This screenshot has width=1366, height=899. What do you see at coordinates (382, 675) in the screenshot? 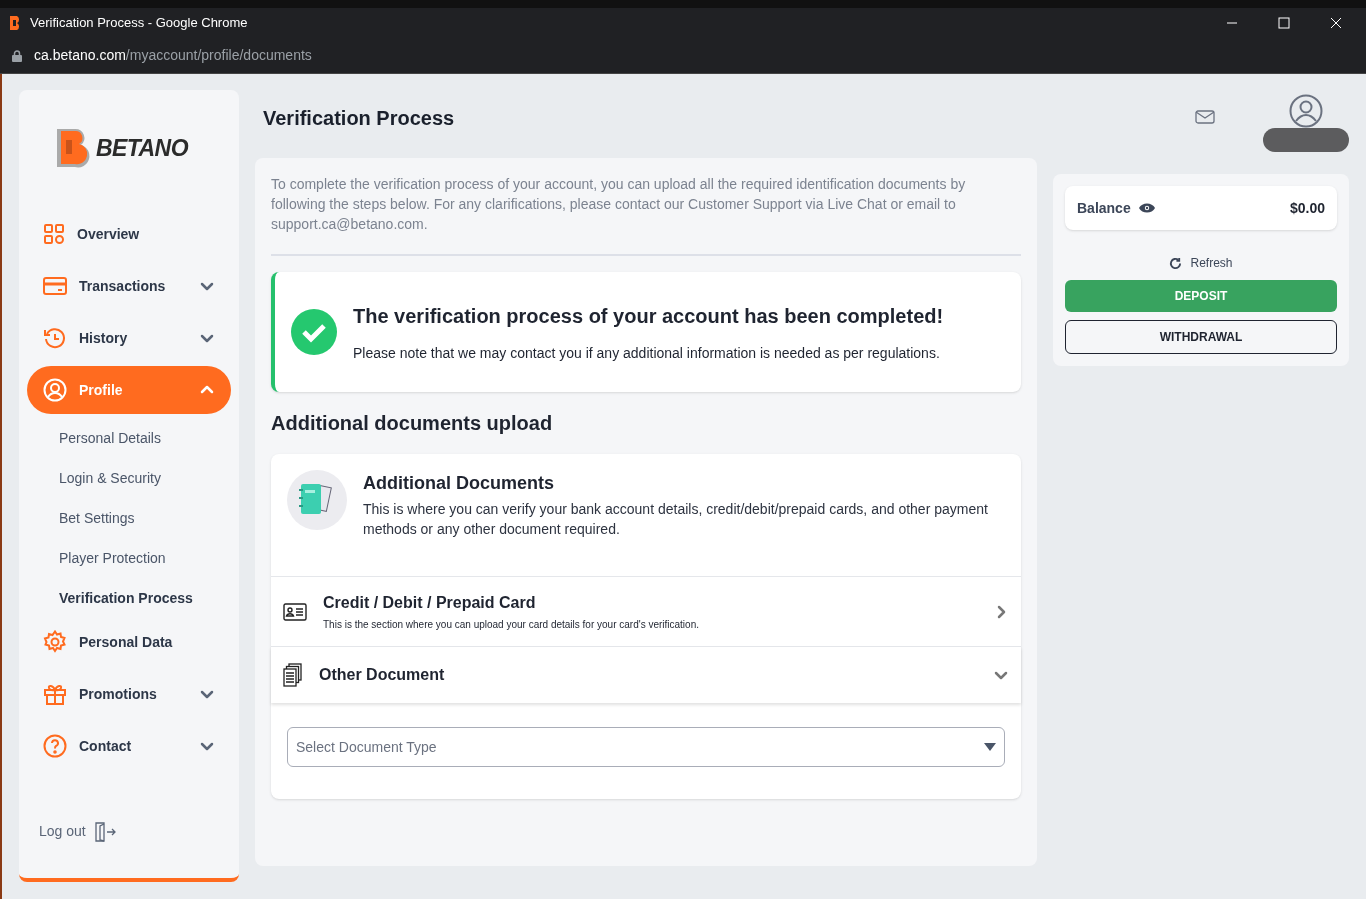
I see `document-row-title: Other Document` at bounding box center [382, 675].